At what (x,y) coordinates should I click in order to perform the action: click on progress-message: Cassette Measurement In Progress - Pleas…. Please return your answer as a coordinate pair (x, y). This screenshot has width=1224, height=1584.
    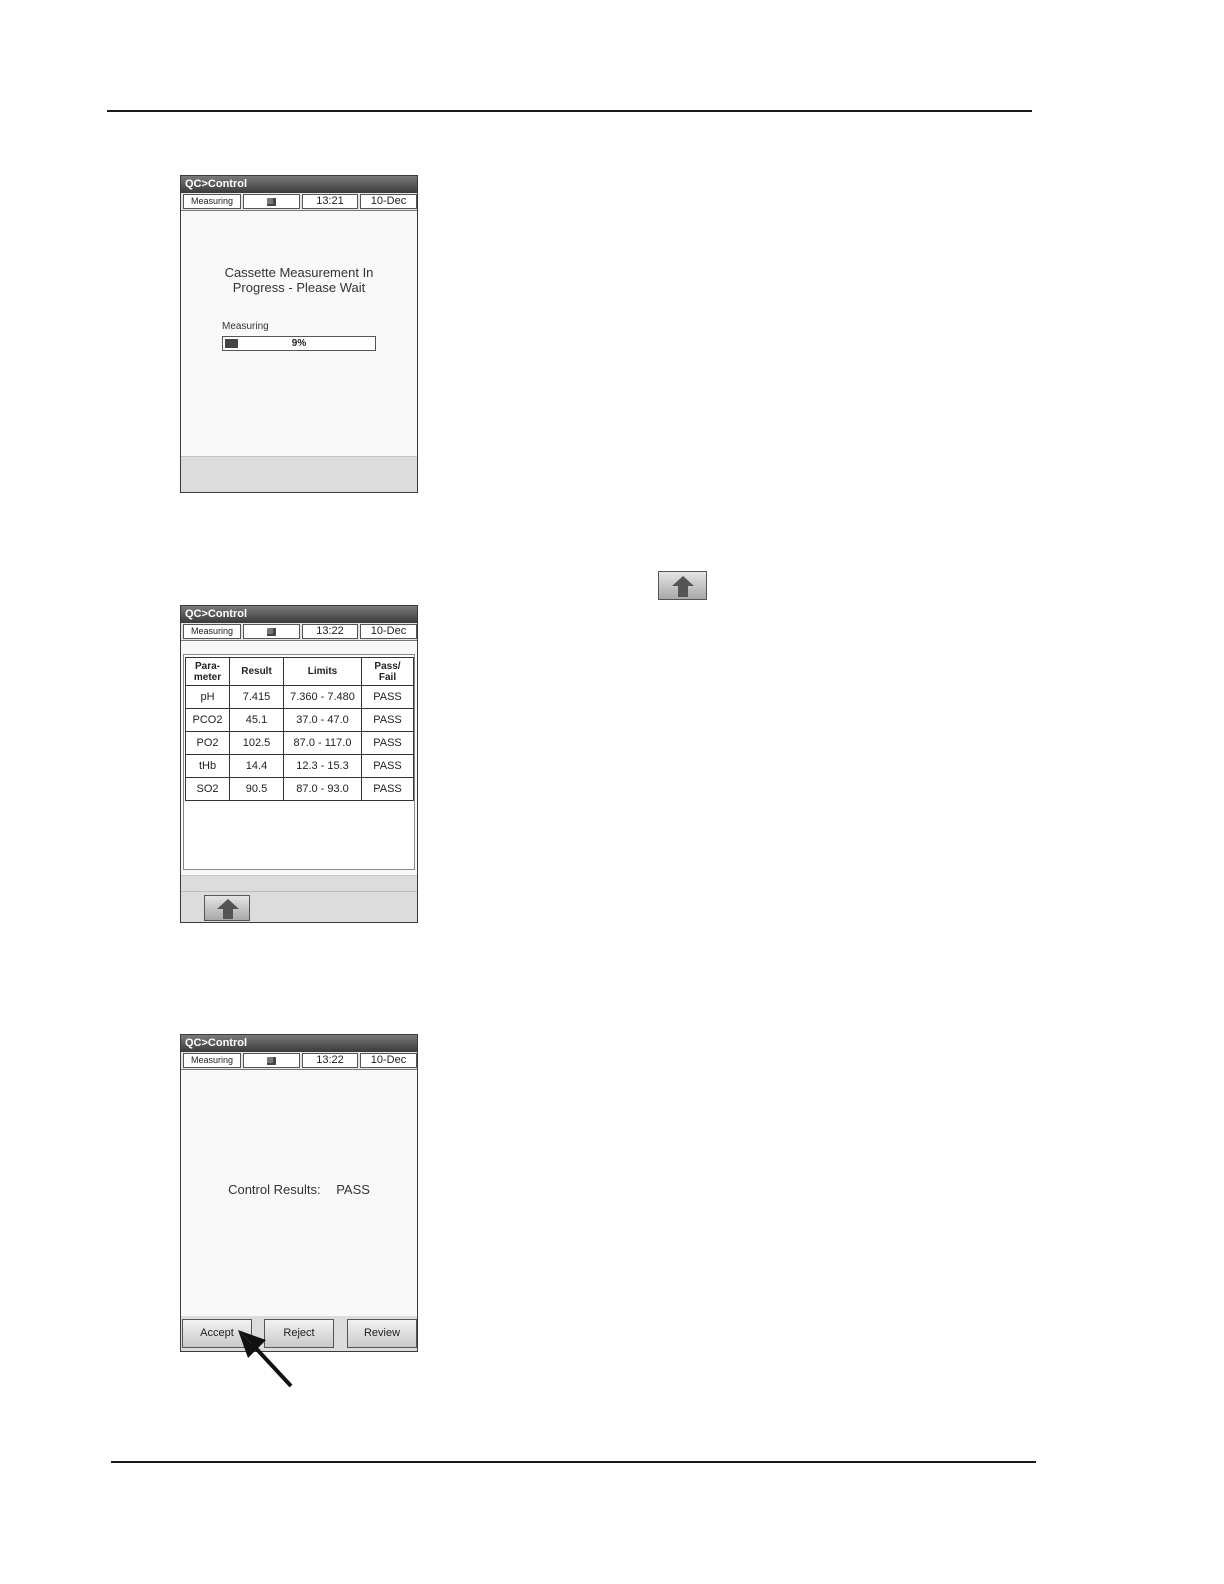
    Looking at the image, I should click on (299, 280).